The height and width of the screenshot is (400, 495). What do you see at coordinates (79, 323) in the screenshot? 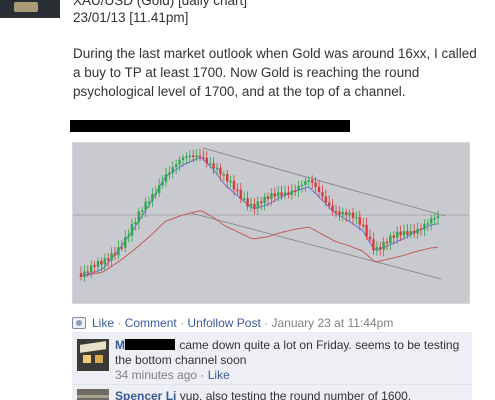
I see `facebook-post-icon` at bounding box center [79, 323].